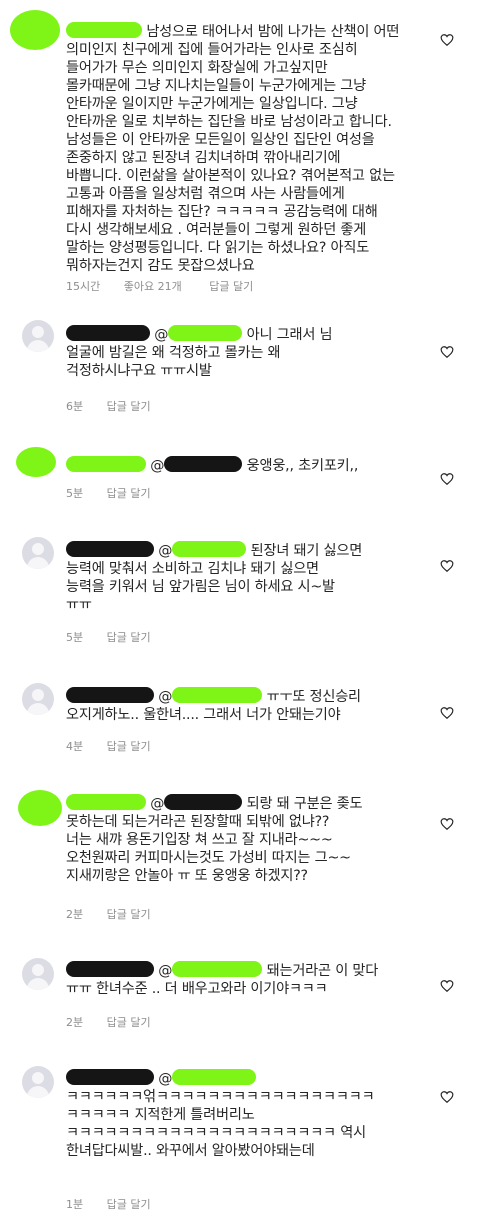  I want to click on comment-meta: 6분 답글 달기, so click(118, 406).